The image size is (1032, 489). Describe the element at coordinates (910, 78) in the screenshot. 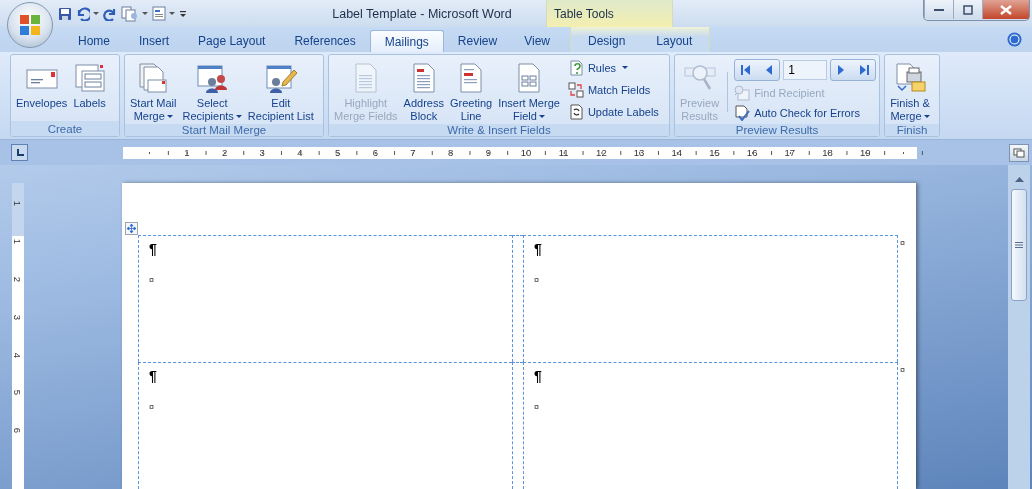

I see `printer-envelope-icon` at that location.